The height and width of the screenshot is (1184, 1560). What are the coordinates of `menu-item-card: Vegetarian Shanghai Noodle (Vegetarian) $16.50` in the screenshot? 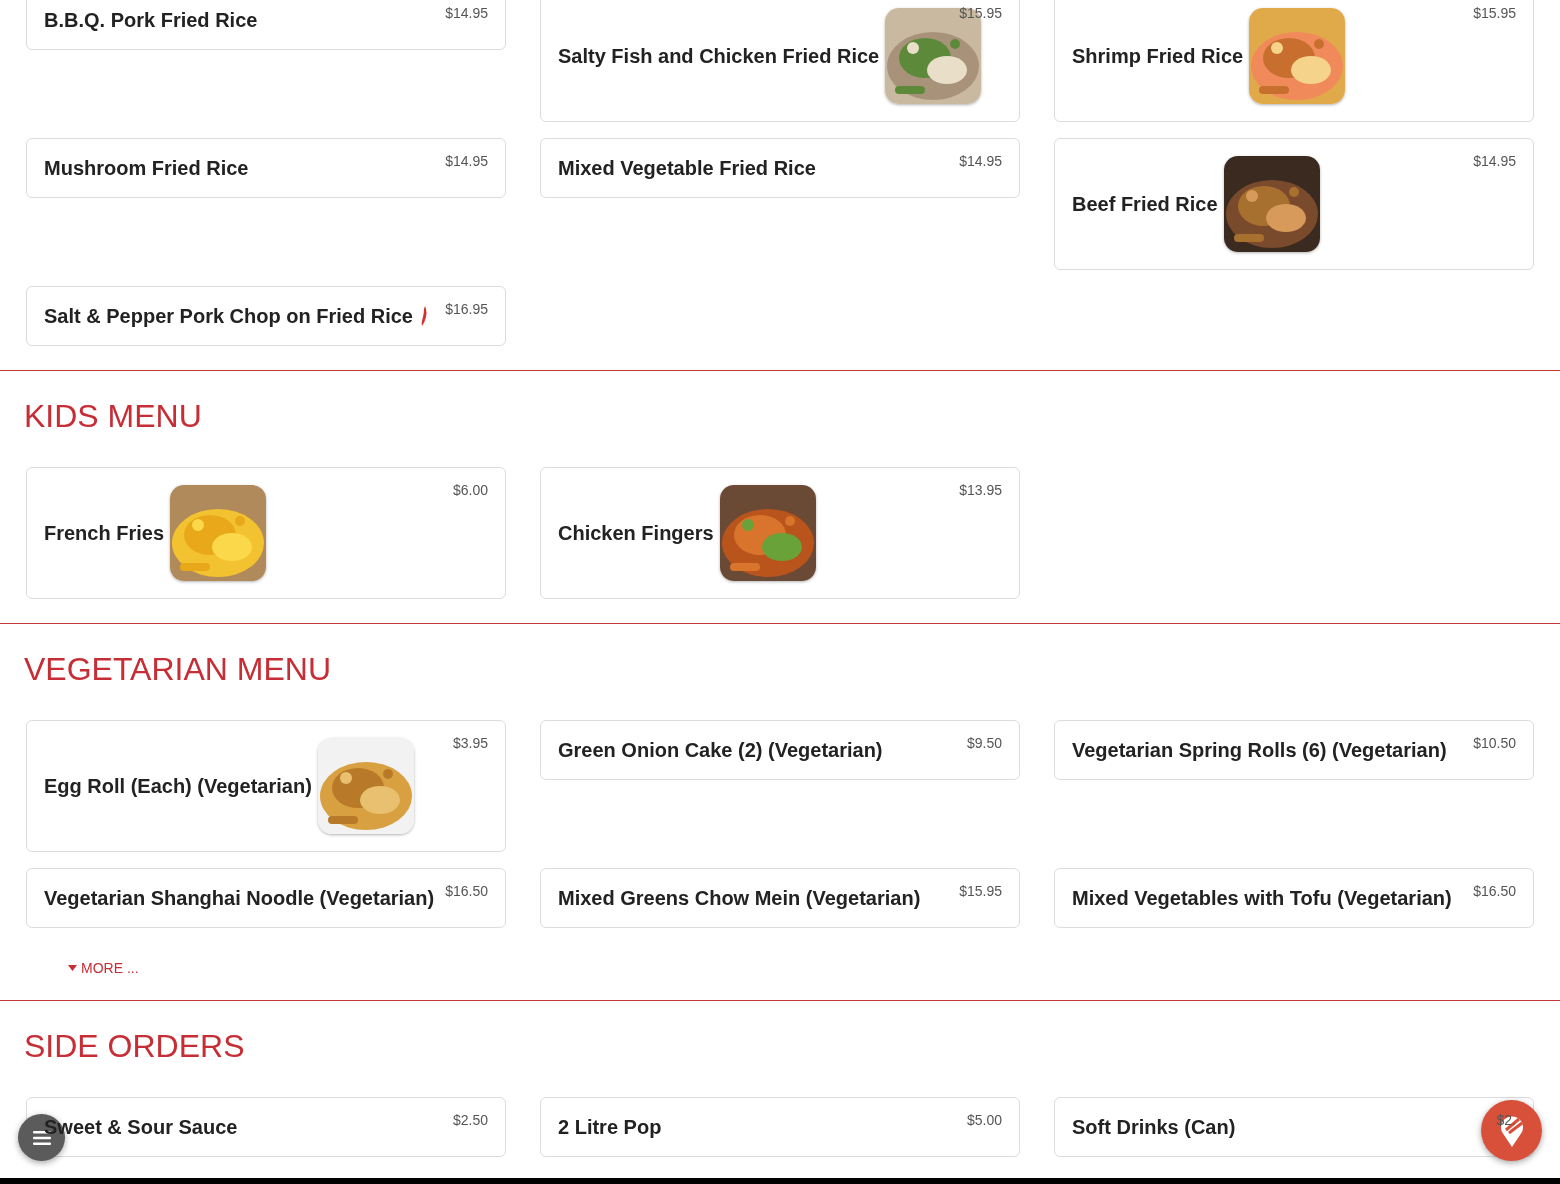 It's located at (266, 898).